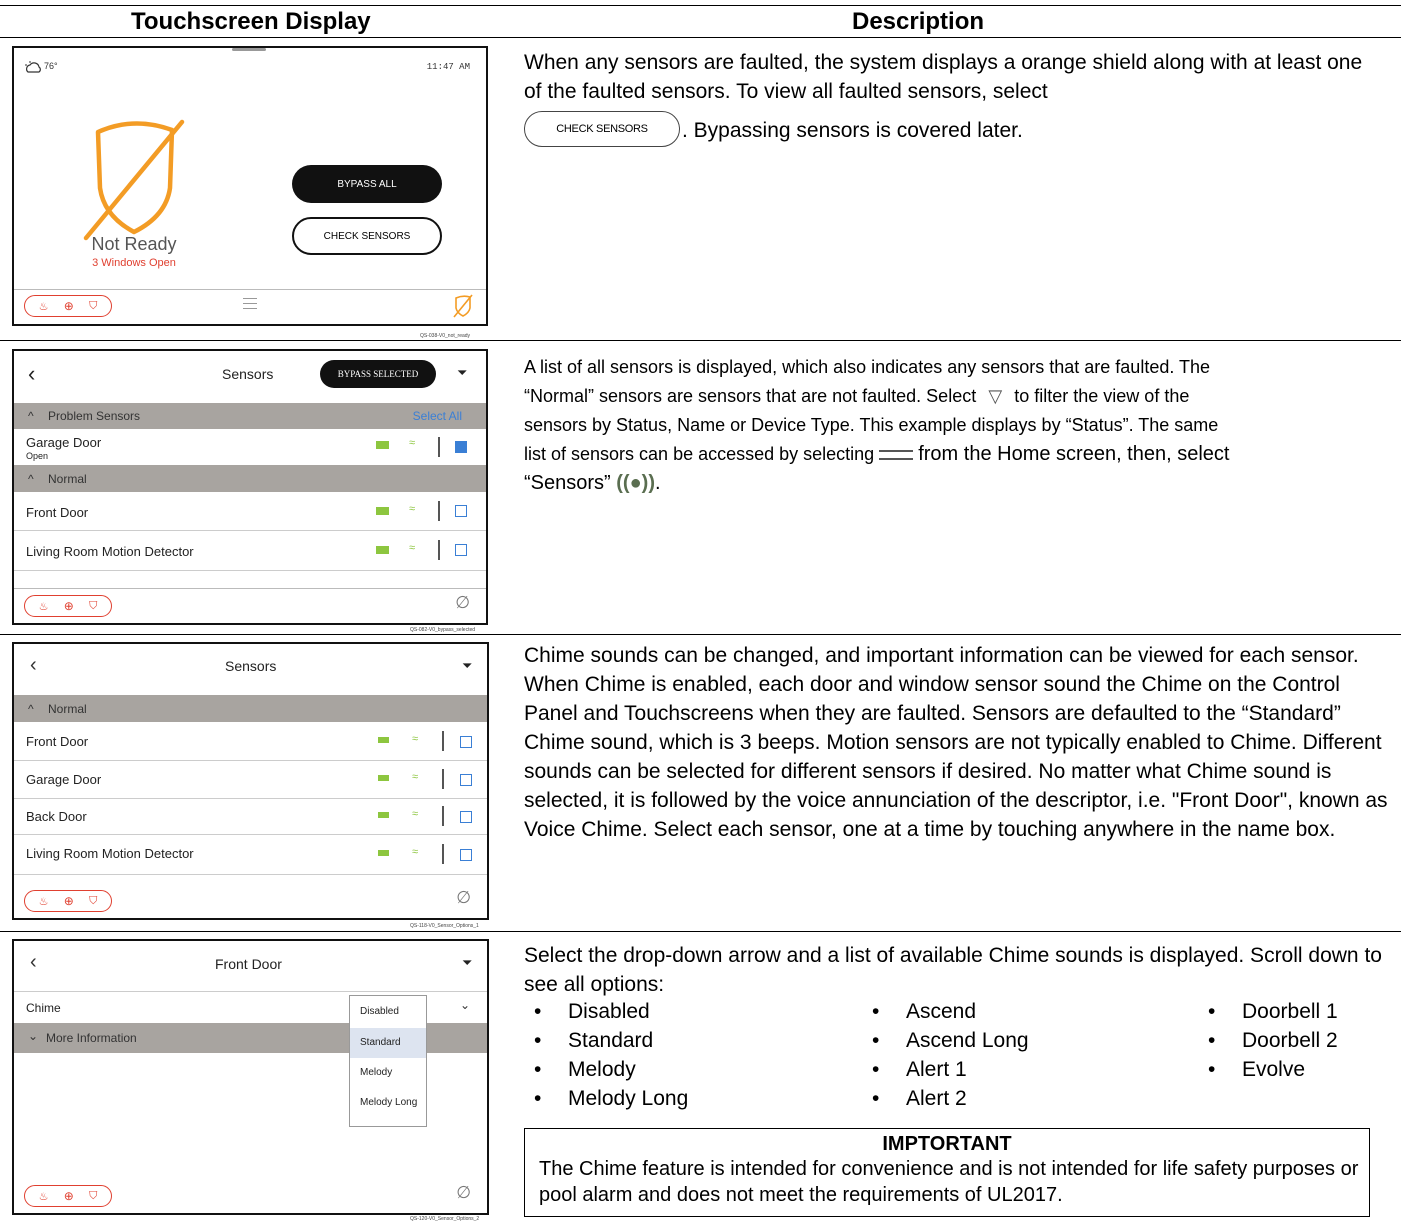 The width and height of the screenshot is (1401, 1222). Describe the element at coordinates (250, 550) in the screenshot. I see `sensor-row-living-room: Living Room Motion Detector ≈` at that location.